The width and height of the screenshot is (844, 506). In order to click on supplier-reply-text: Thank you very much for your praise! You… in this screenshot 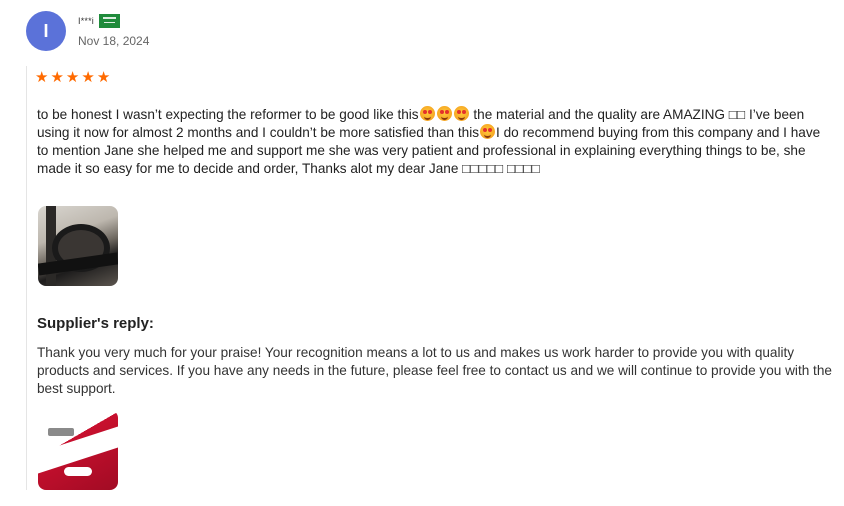, I will do `click(434, 370)`.